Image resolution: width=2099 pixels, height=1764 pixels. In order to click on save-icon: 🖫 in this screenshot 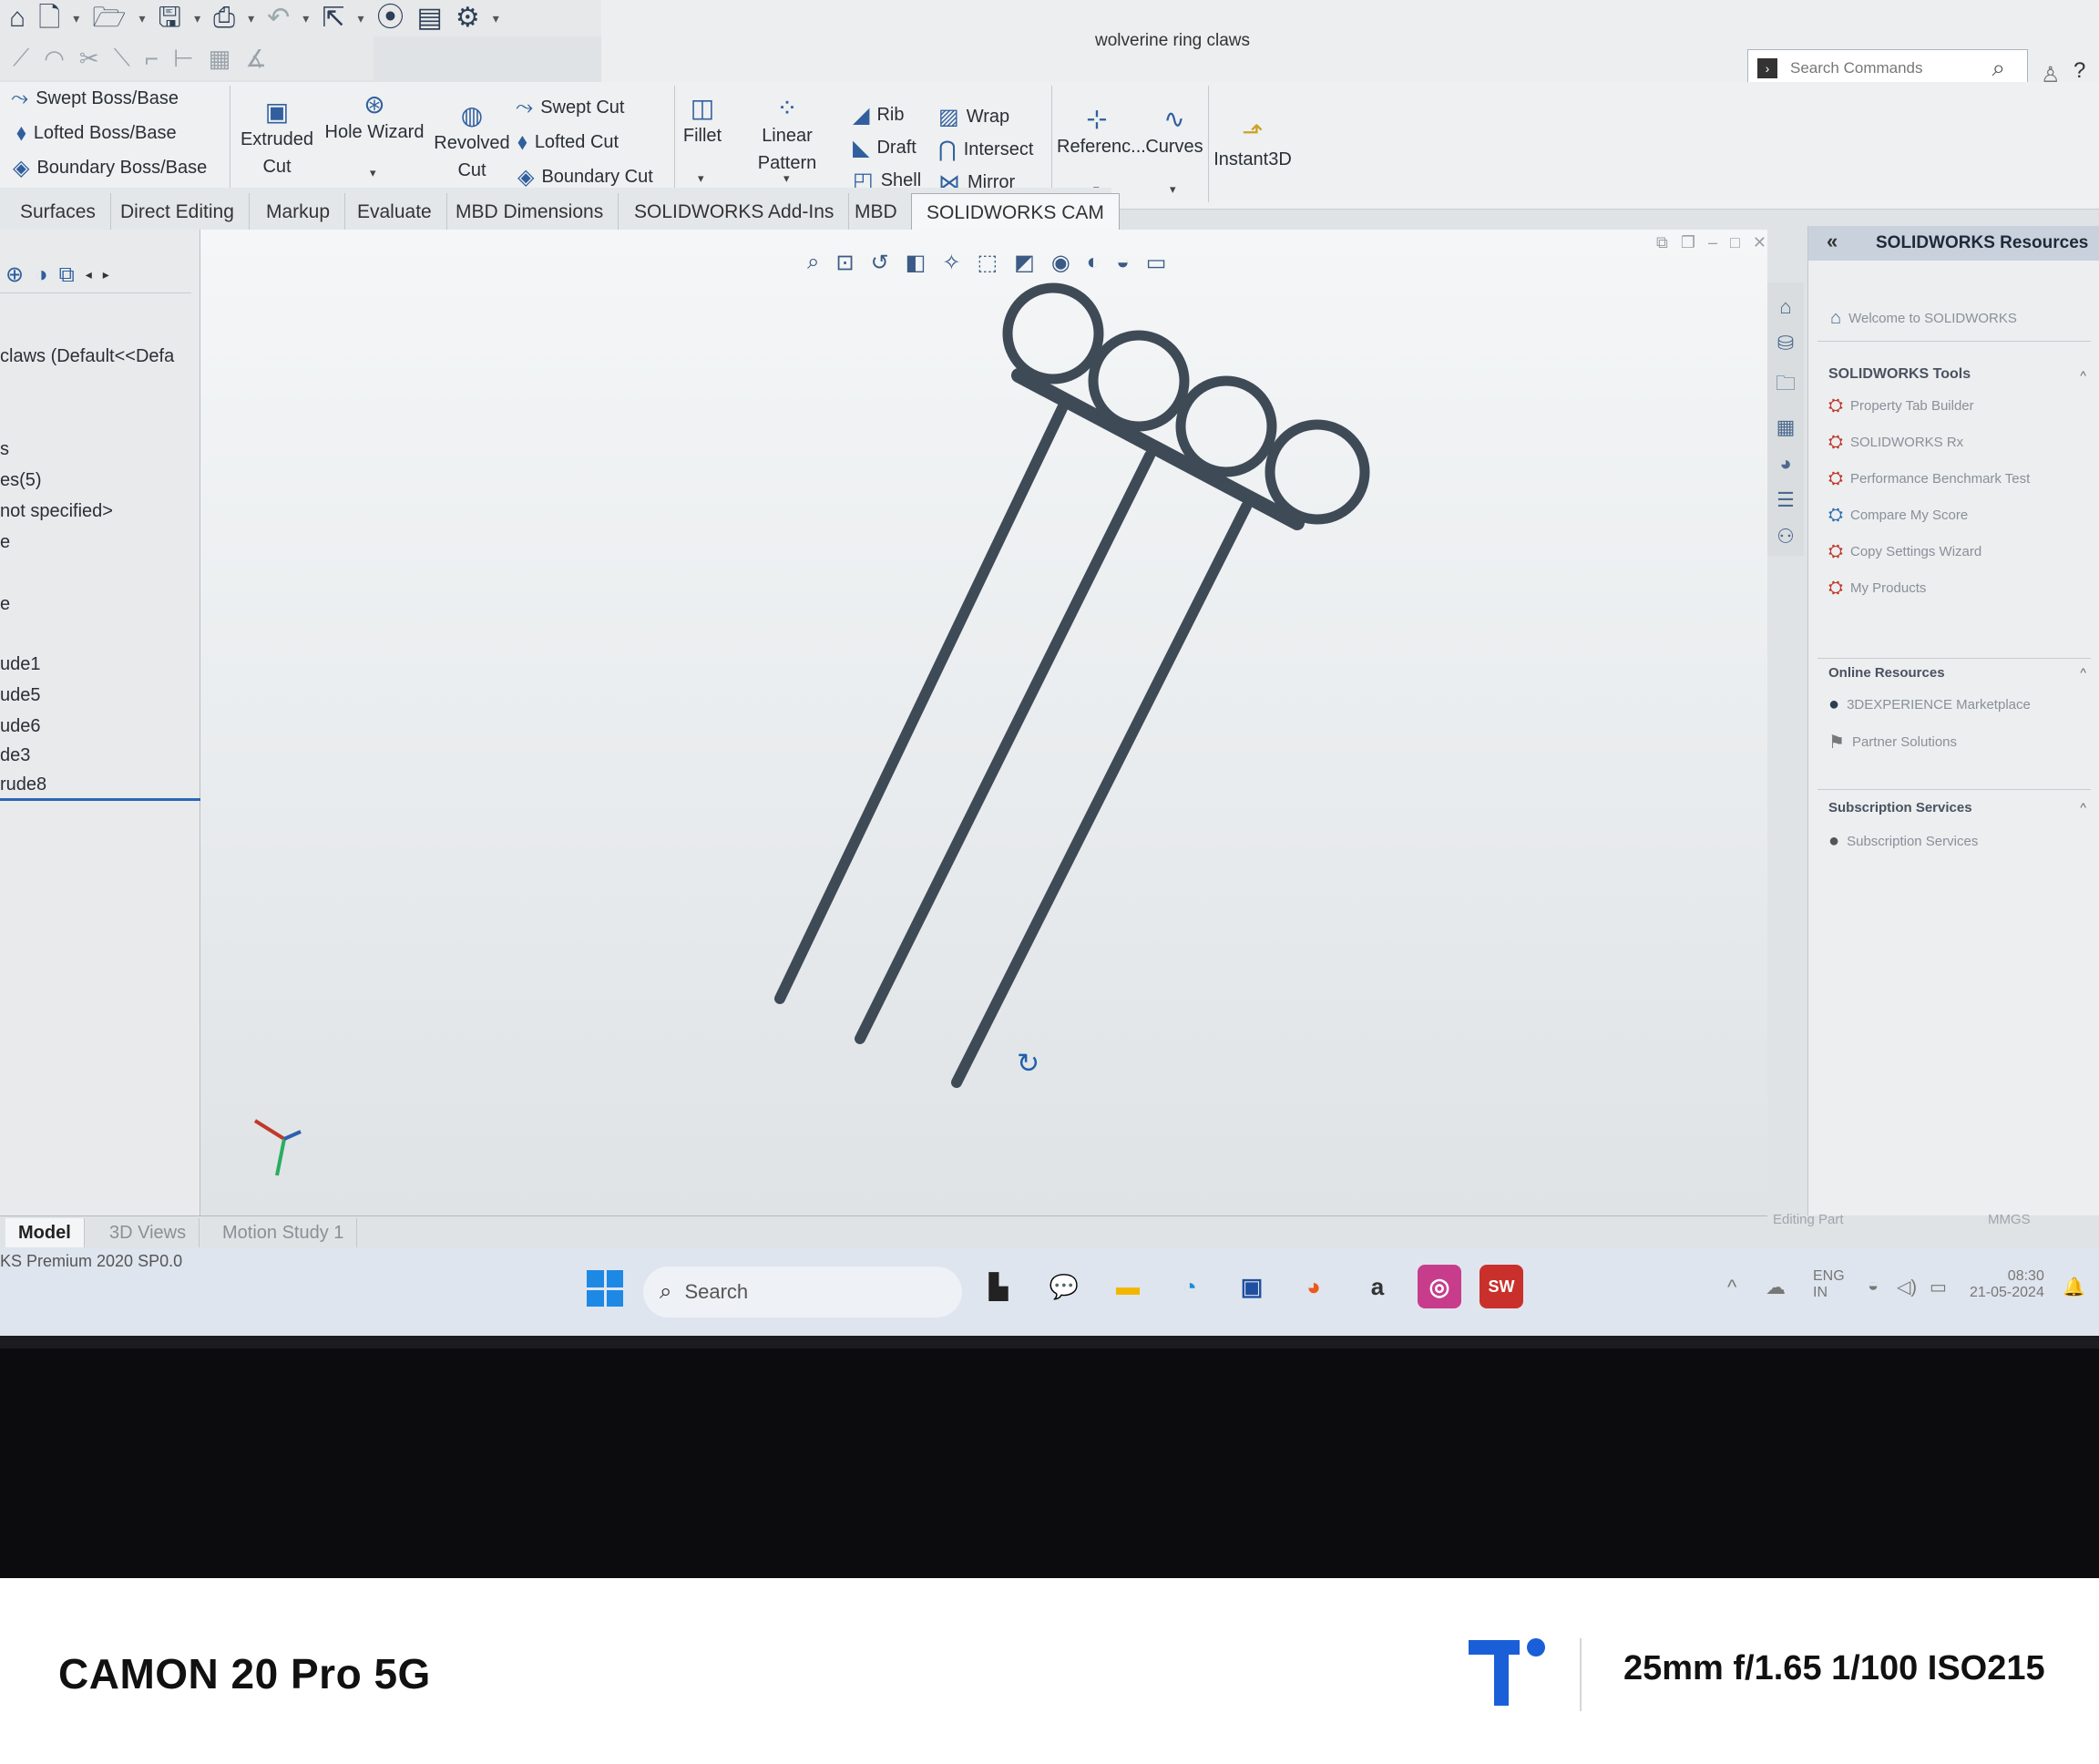, I will do `click(170, 19)`.